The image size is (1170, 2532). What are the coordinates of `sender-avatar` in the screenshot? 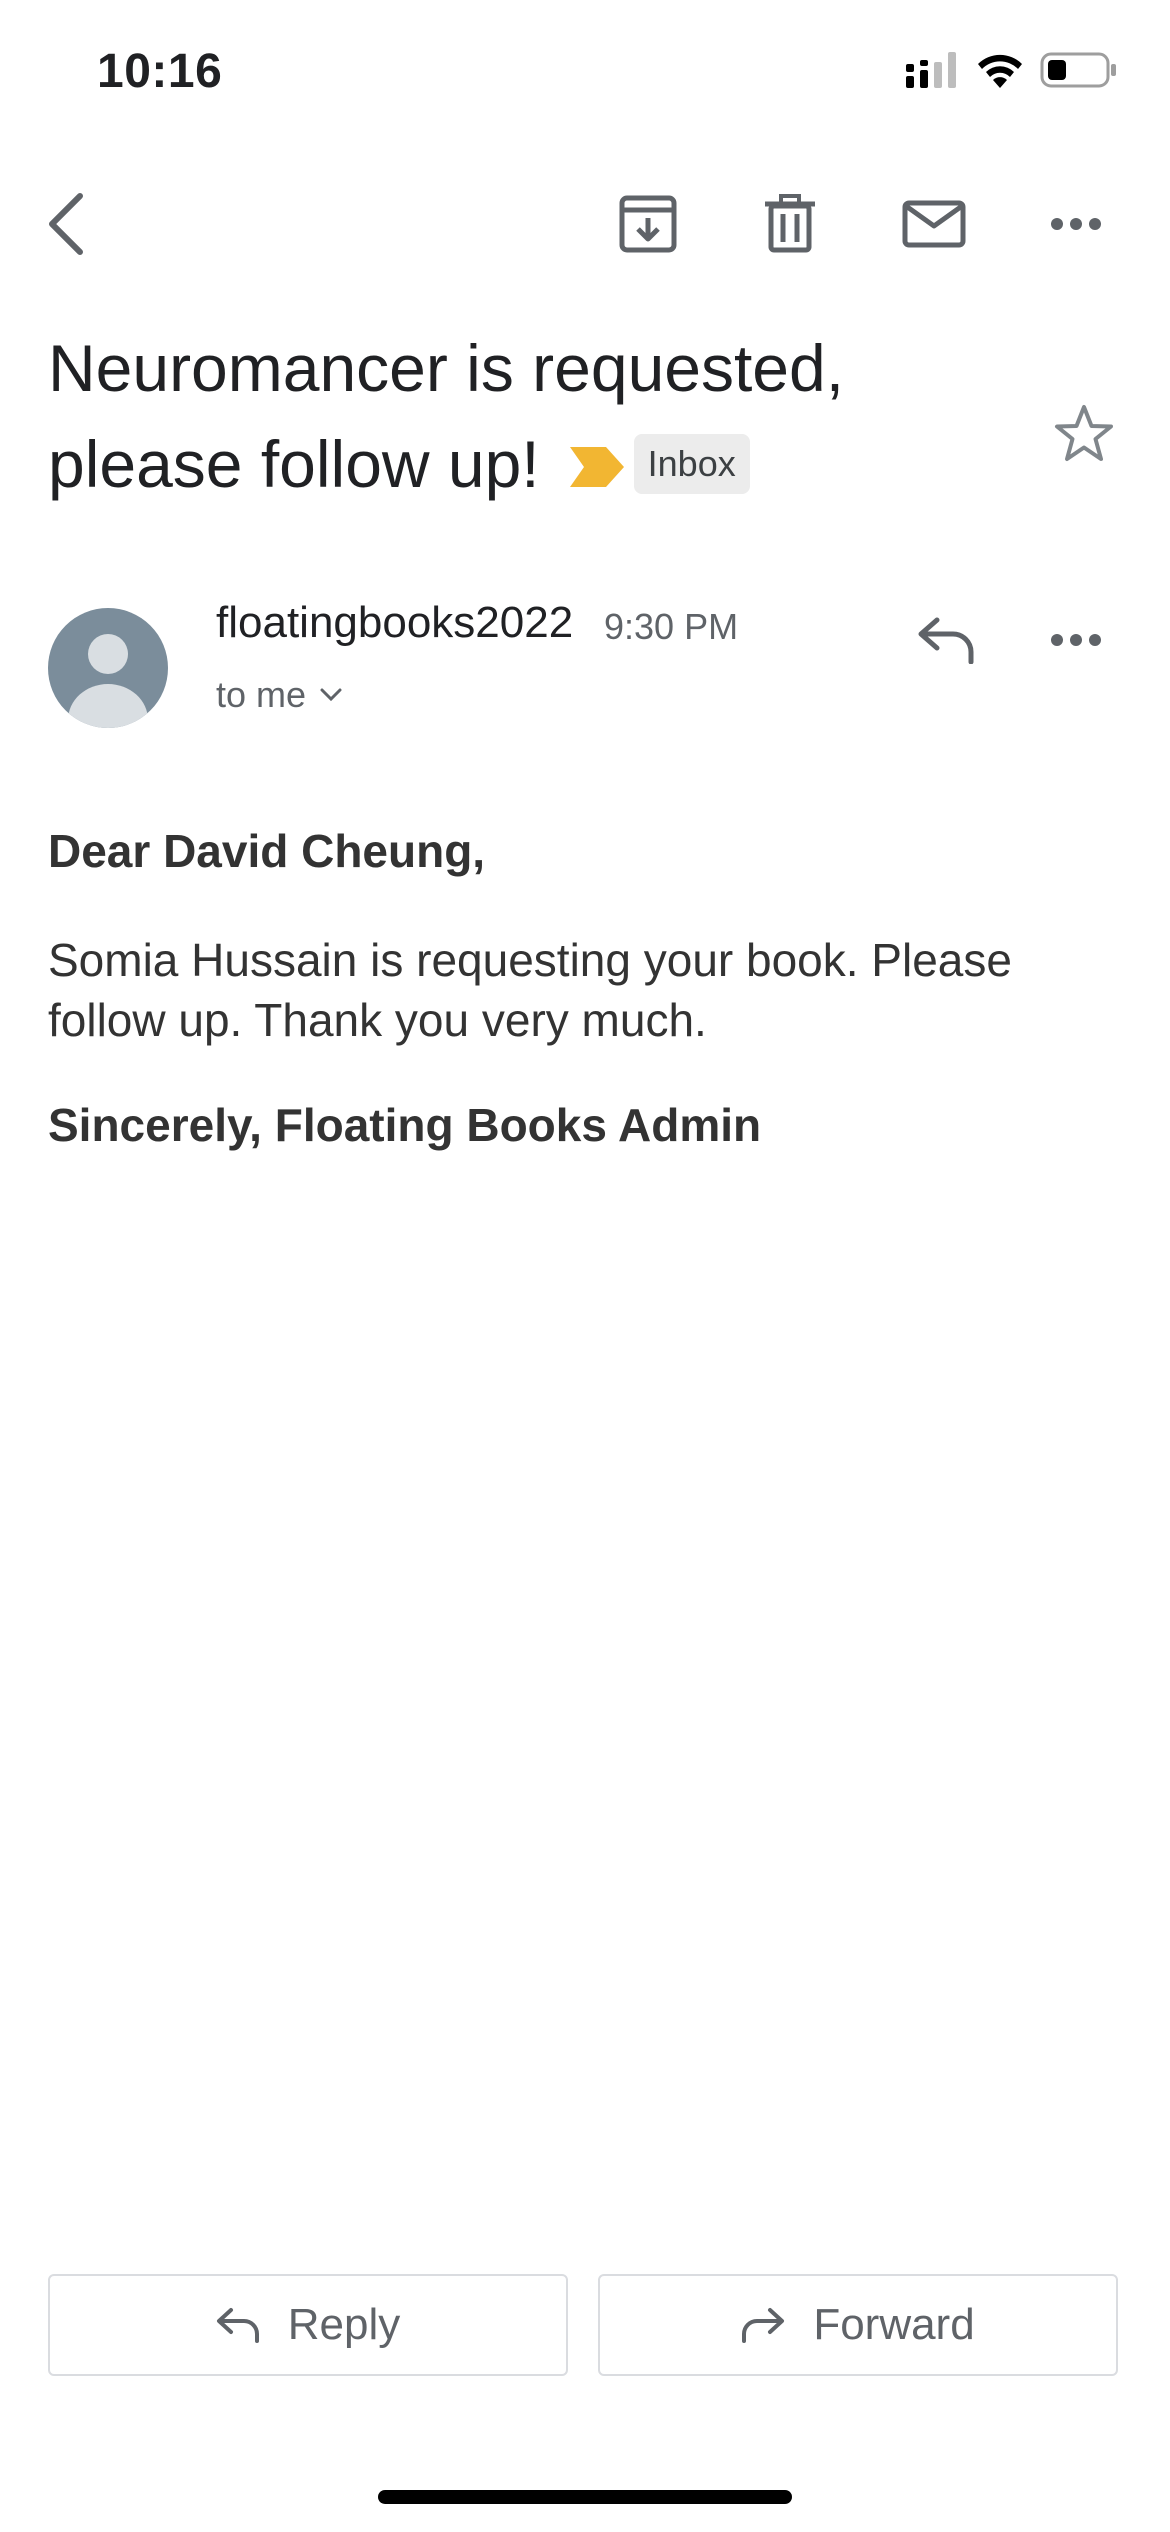 It's located at (108, 668).